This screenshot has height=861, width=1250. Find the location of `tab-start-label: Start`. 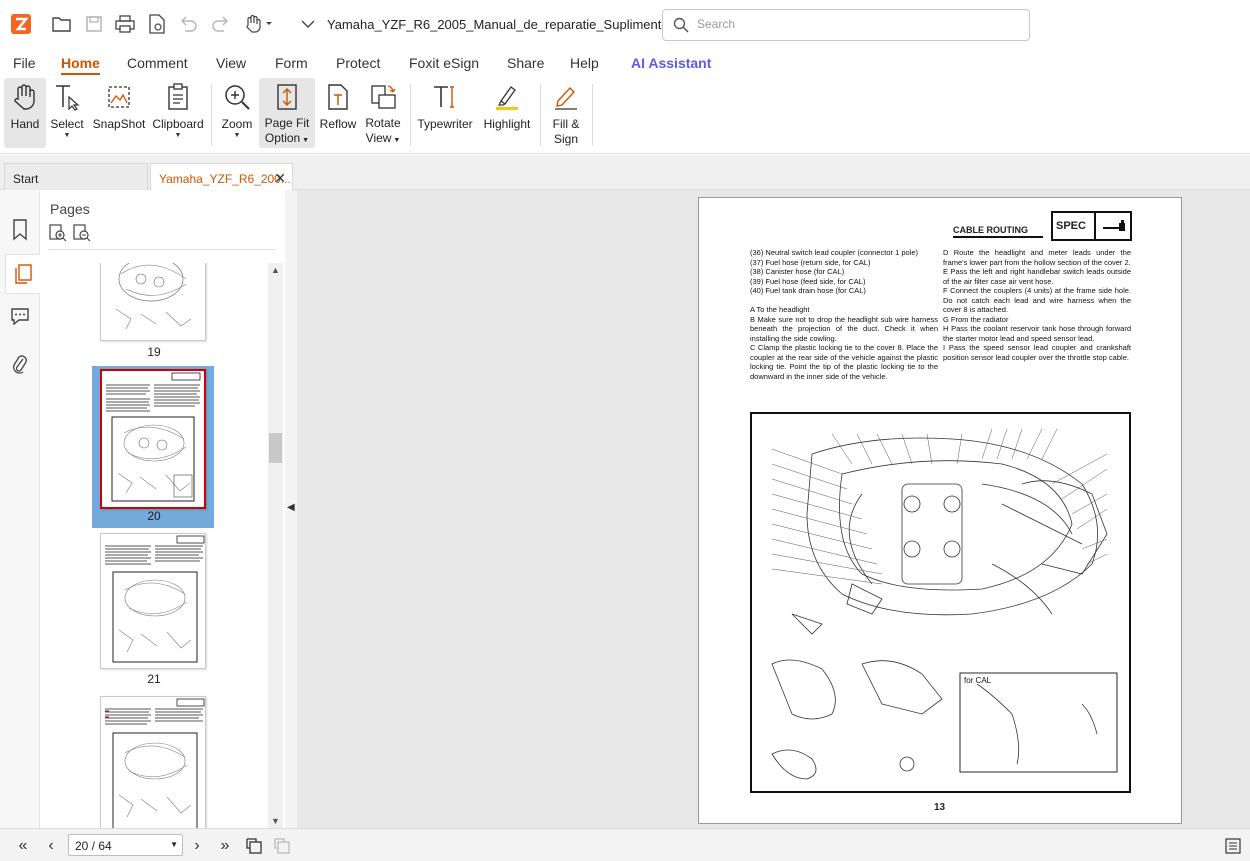

tab-start-label: Start is located at coordinates (26, 179).